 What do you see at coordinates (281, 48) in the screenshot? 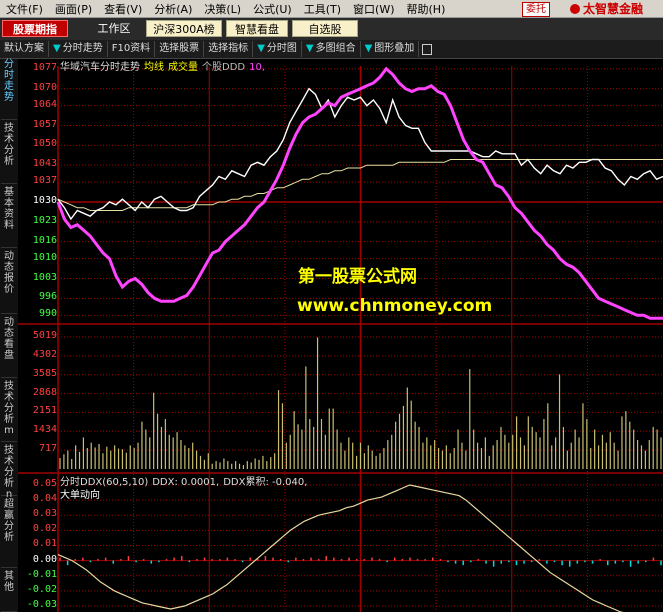
I see `subtool-label: 分时图` at bounding box center [281, 48].